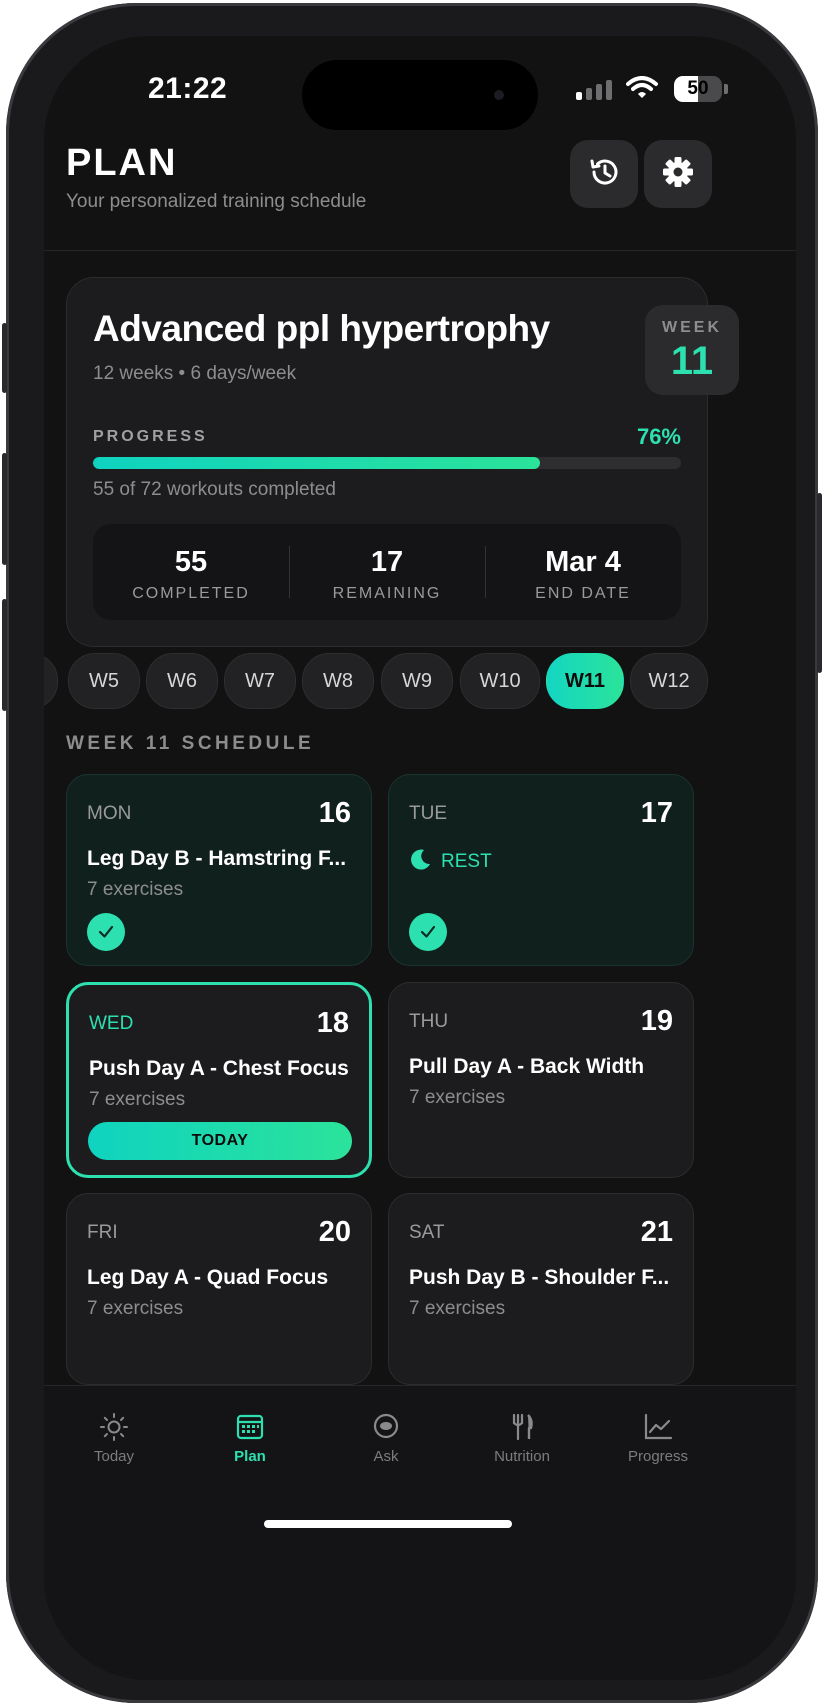  Describe the element at coordinates (4, 509) in the screenshot. I see `volume-up-button` at that location.